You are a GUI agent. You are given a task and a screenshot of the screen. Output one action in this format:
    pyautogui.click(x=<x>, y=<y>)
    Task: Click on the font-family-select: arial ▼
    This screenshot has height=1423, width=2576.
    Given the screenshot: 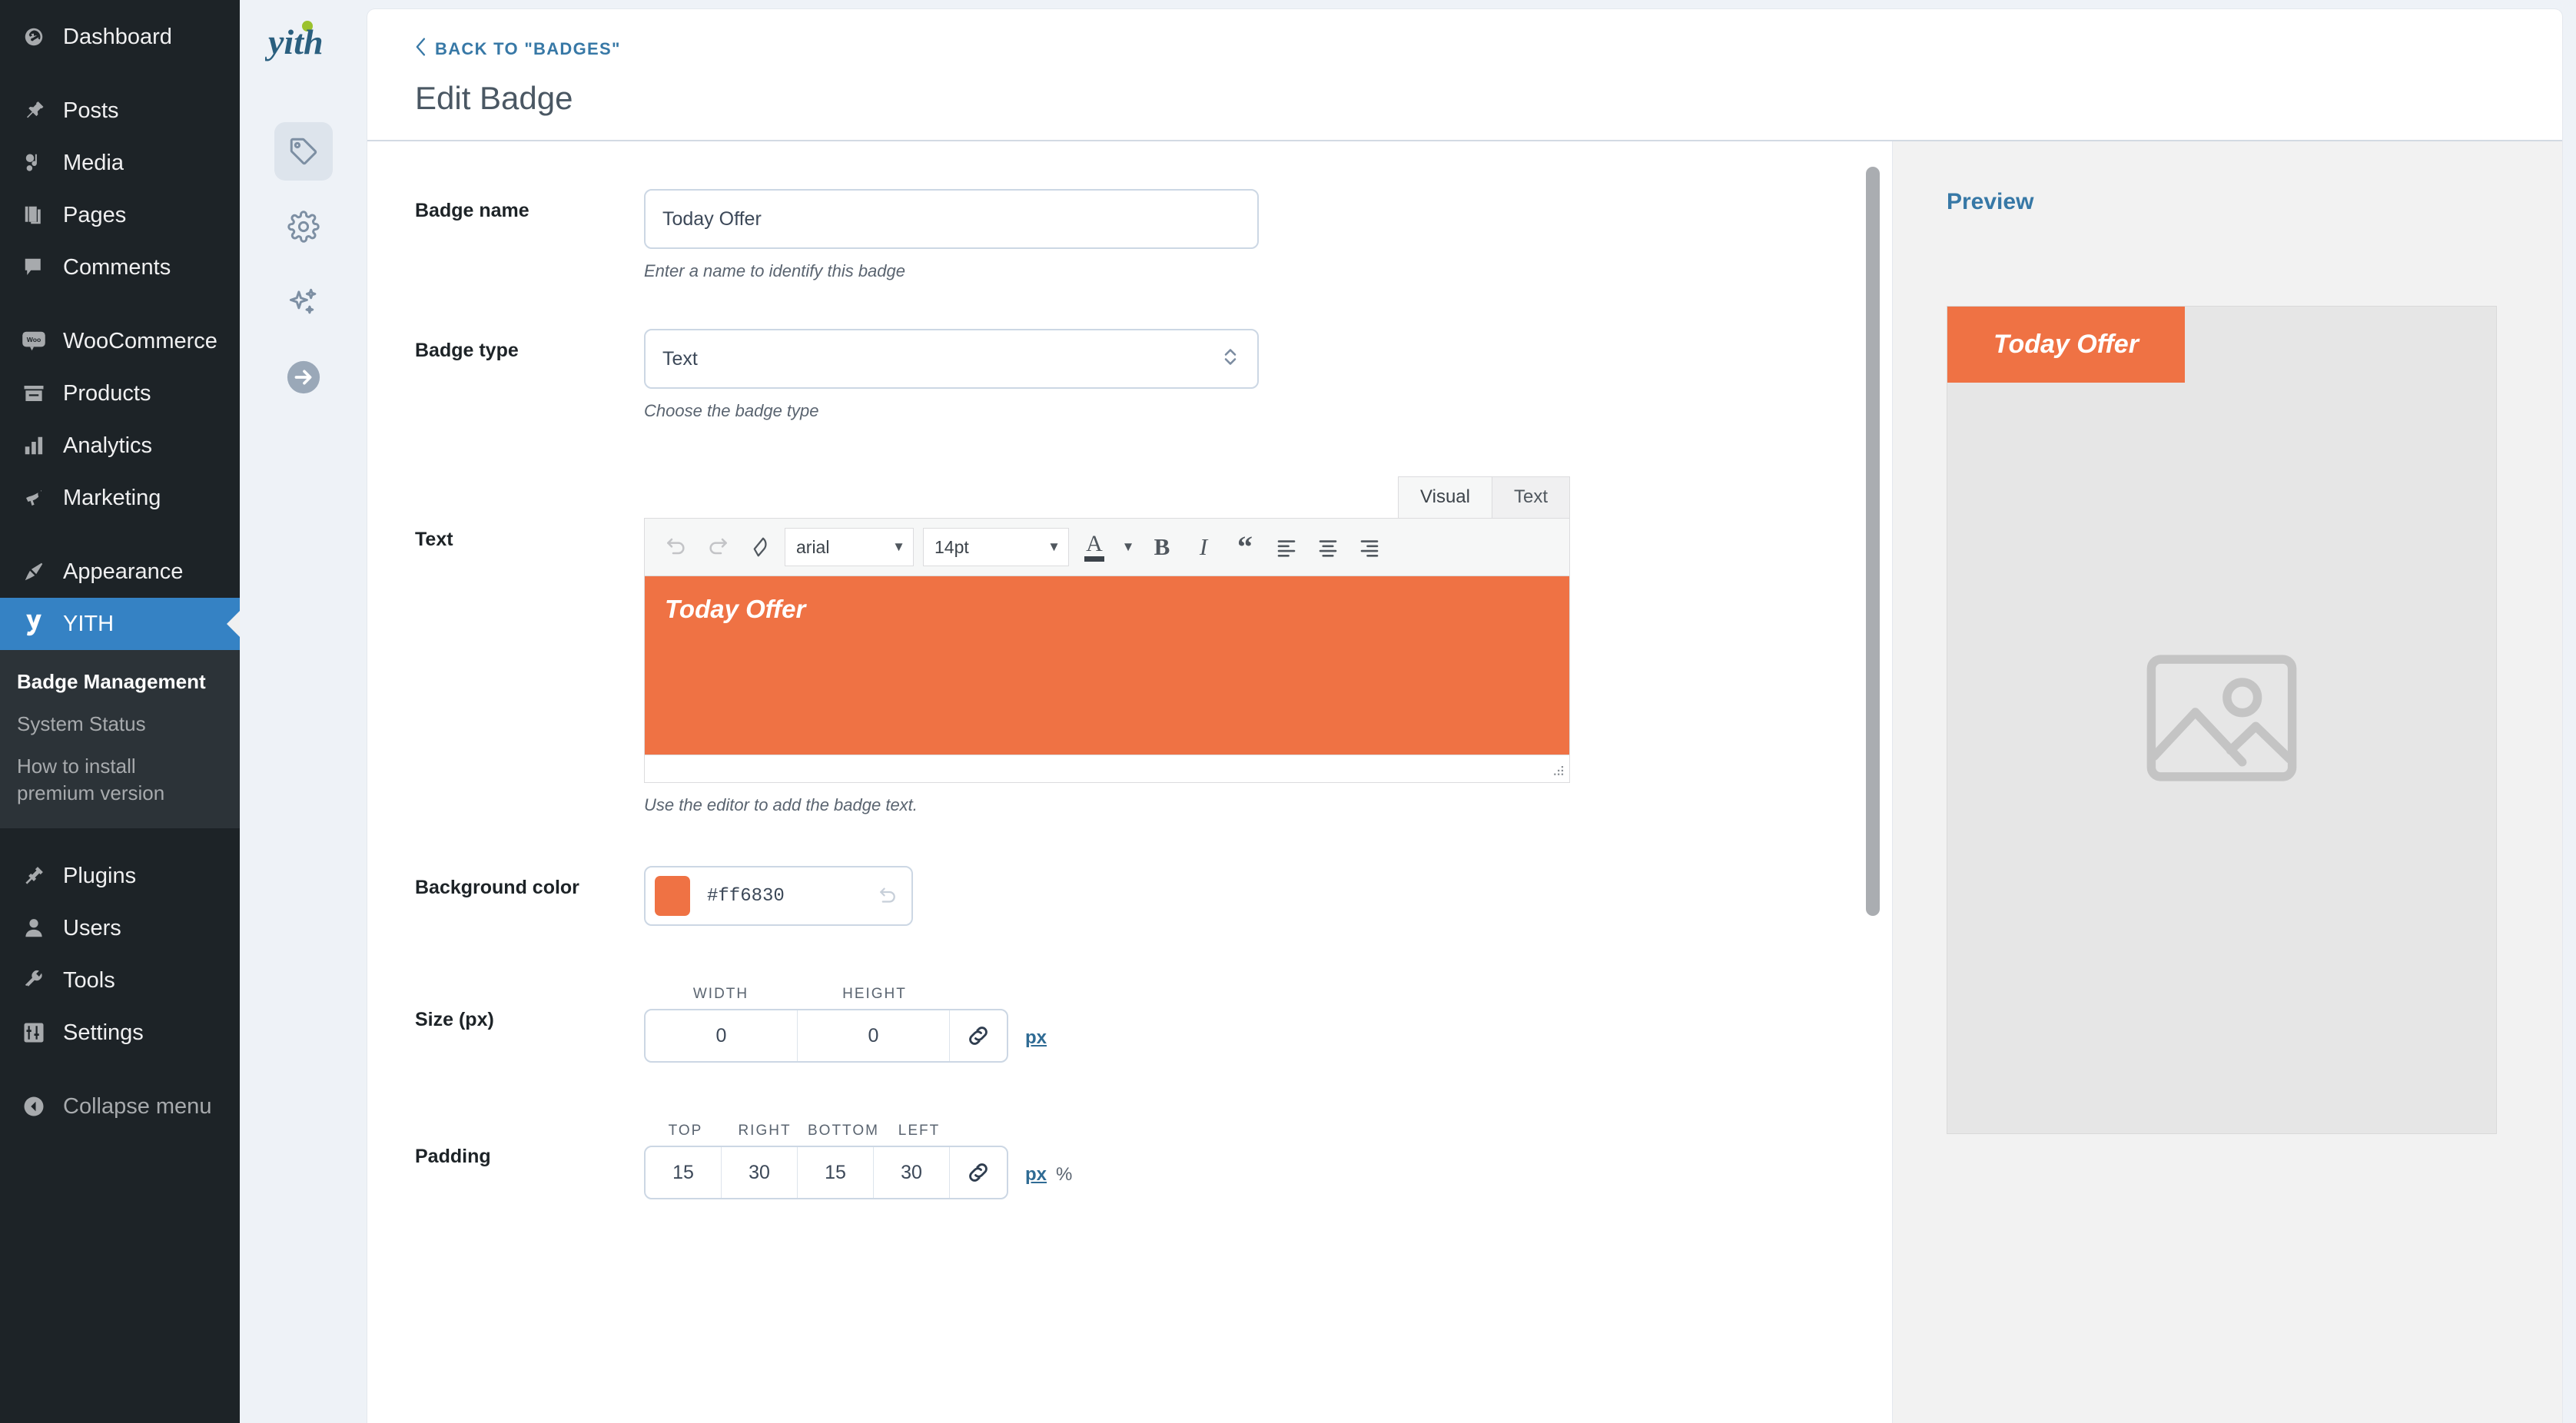 What is the action you would take?
    pyautogui.click(x=849, y=547)
    